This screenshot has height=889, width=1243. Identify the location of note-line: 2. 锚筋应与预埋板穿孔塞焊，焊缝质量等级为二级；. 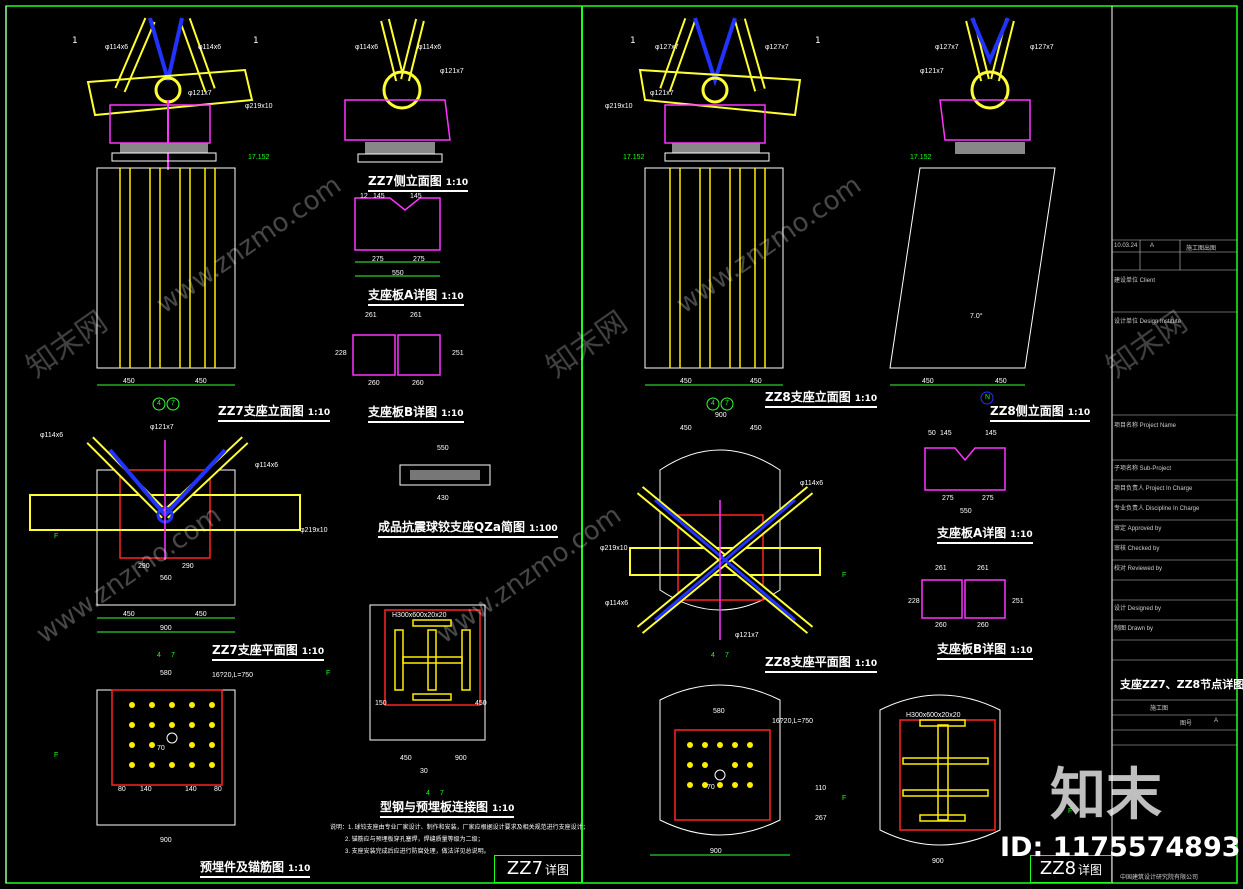
(414, 840).